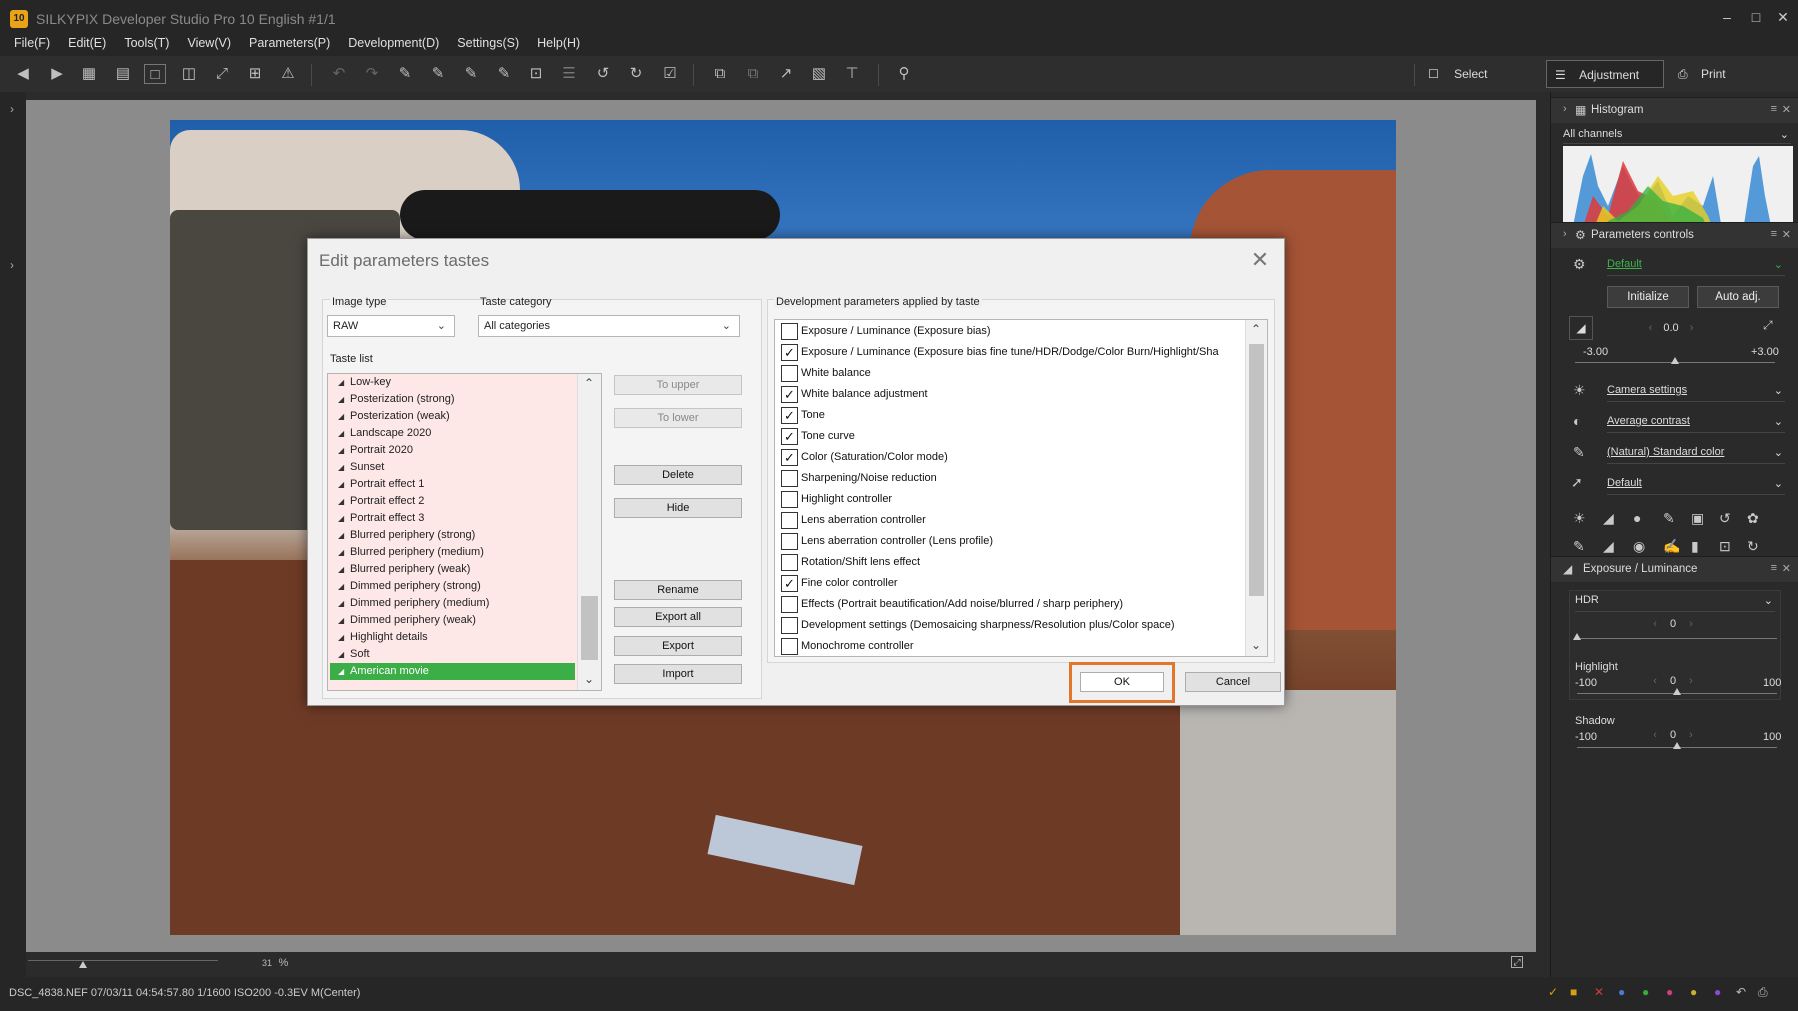  What do you see at coordinates (87, 45) in the screenshot?
I see `menu-edit: Edit(E)` at bounding box center [87, 45].